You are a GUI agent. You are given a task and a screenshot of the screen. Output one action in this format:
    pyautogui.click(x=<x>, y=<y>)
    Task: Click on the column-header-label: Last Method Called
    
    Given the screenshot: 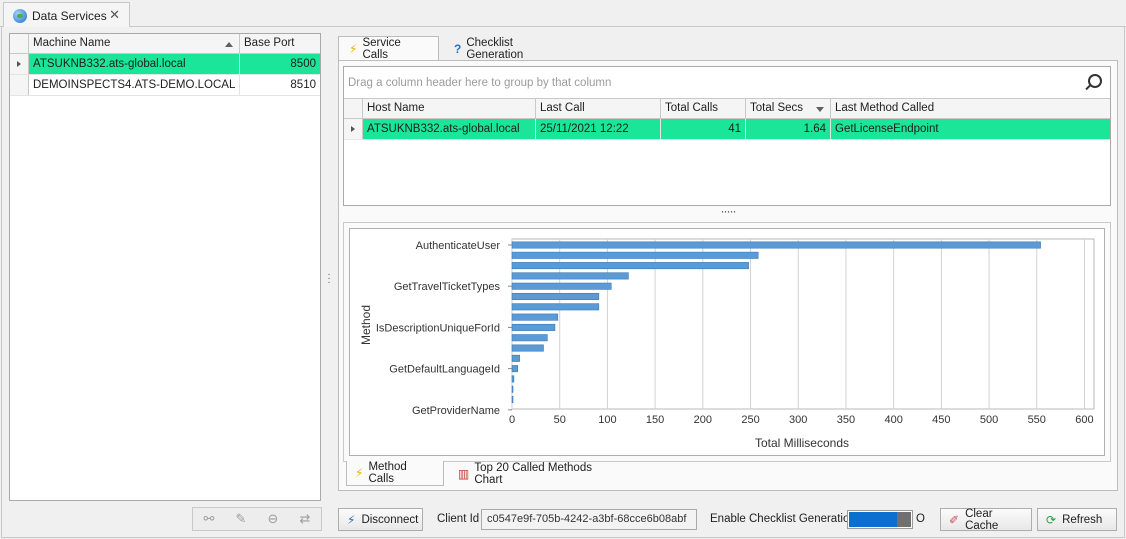 What is the action you would take?
    pyautogui.click(x=885, y=108)
    